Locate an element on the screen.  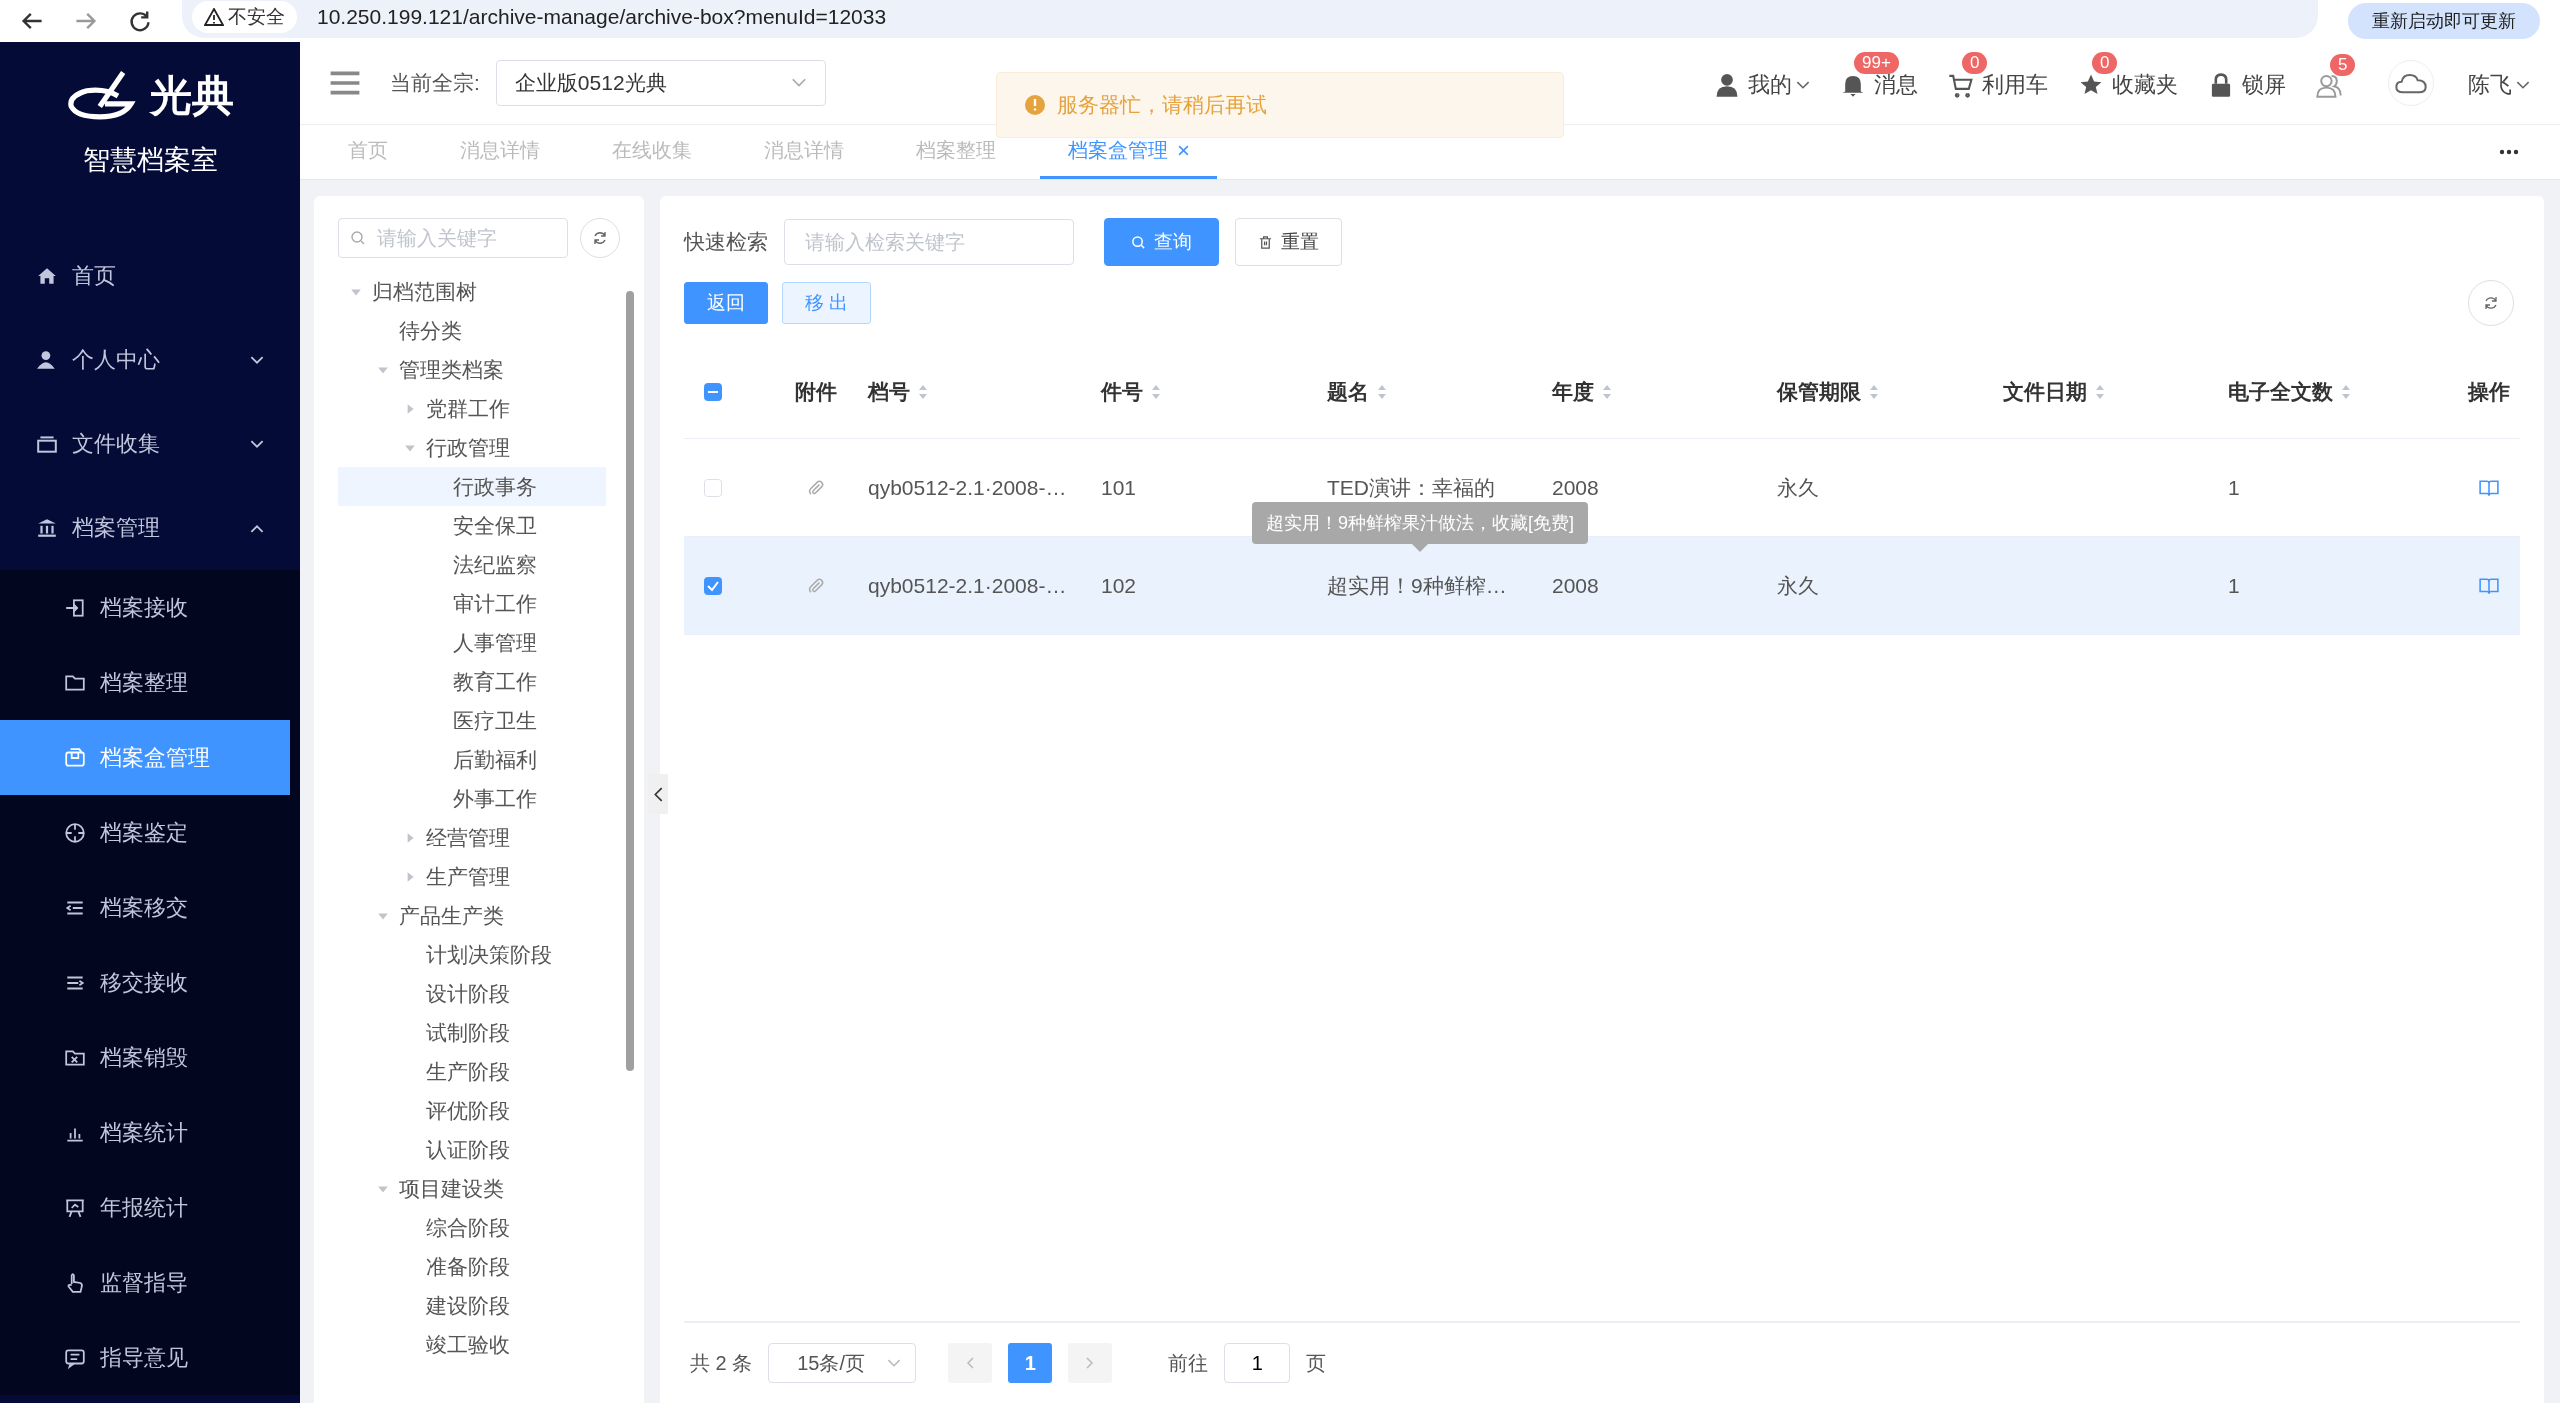
sidebar-subitem: 档案移交 is located at coordinates (145, 907).